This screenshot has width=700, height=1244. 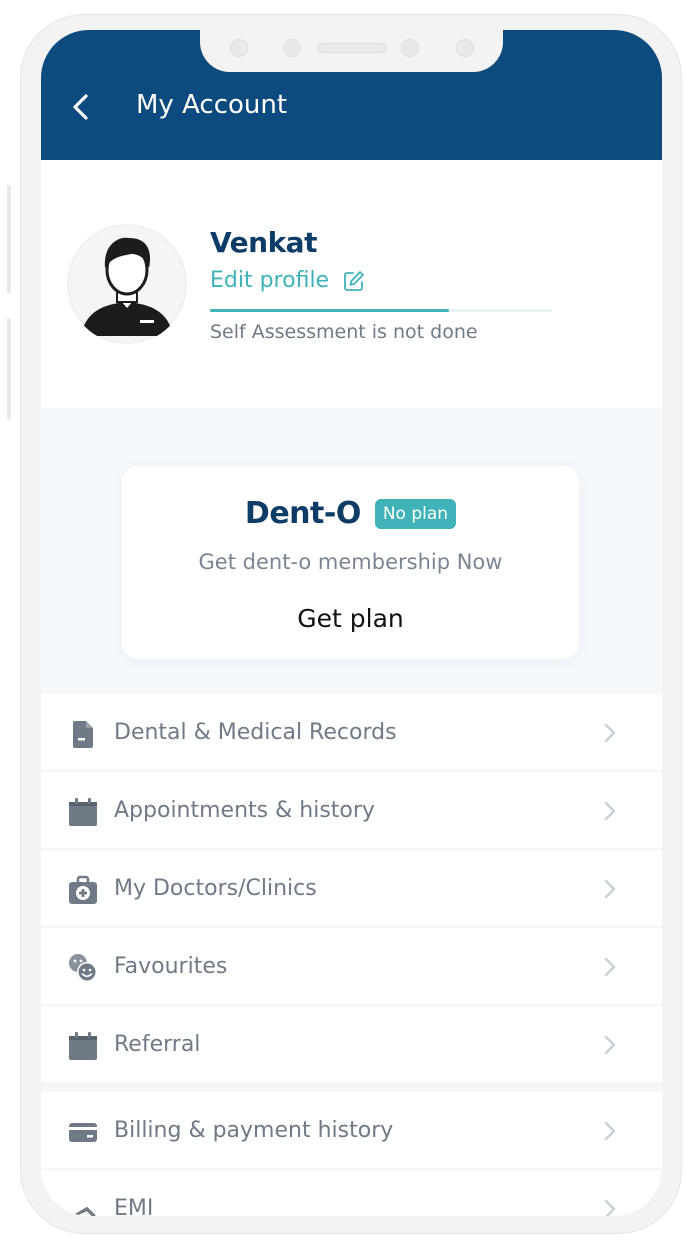 I want to click on menu-item-dental-medical-records: Dental & Medical Records, so click(x=351, y=733).